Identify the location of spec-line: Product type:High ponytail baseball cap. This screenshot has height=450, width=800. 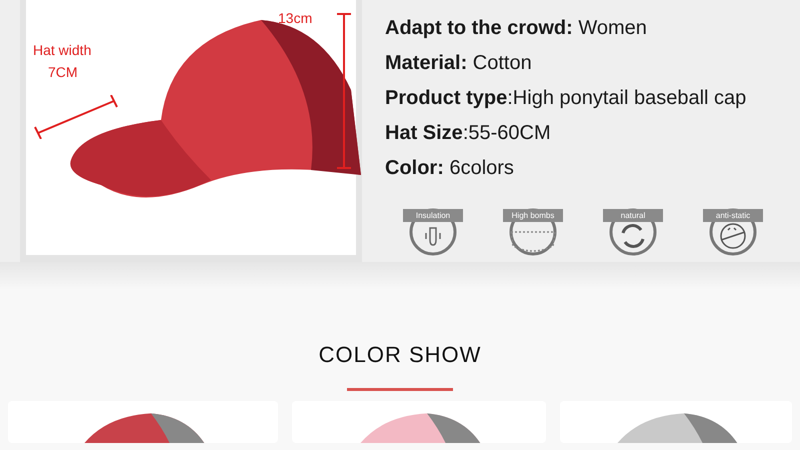
(566, 98).